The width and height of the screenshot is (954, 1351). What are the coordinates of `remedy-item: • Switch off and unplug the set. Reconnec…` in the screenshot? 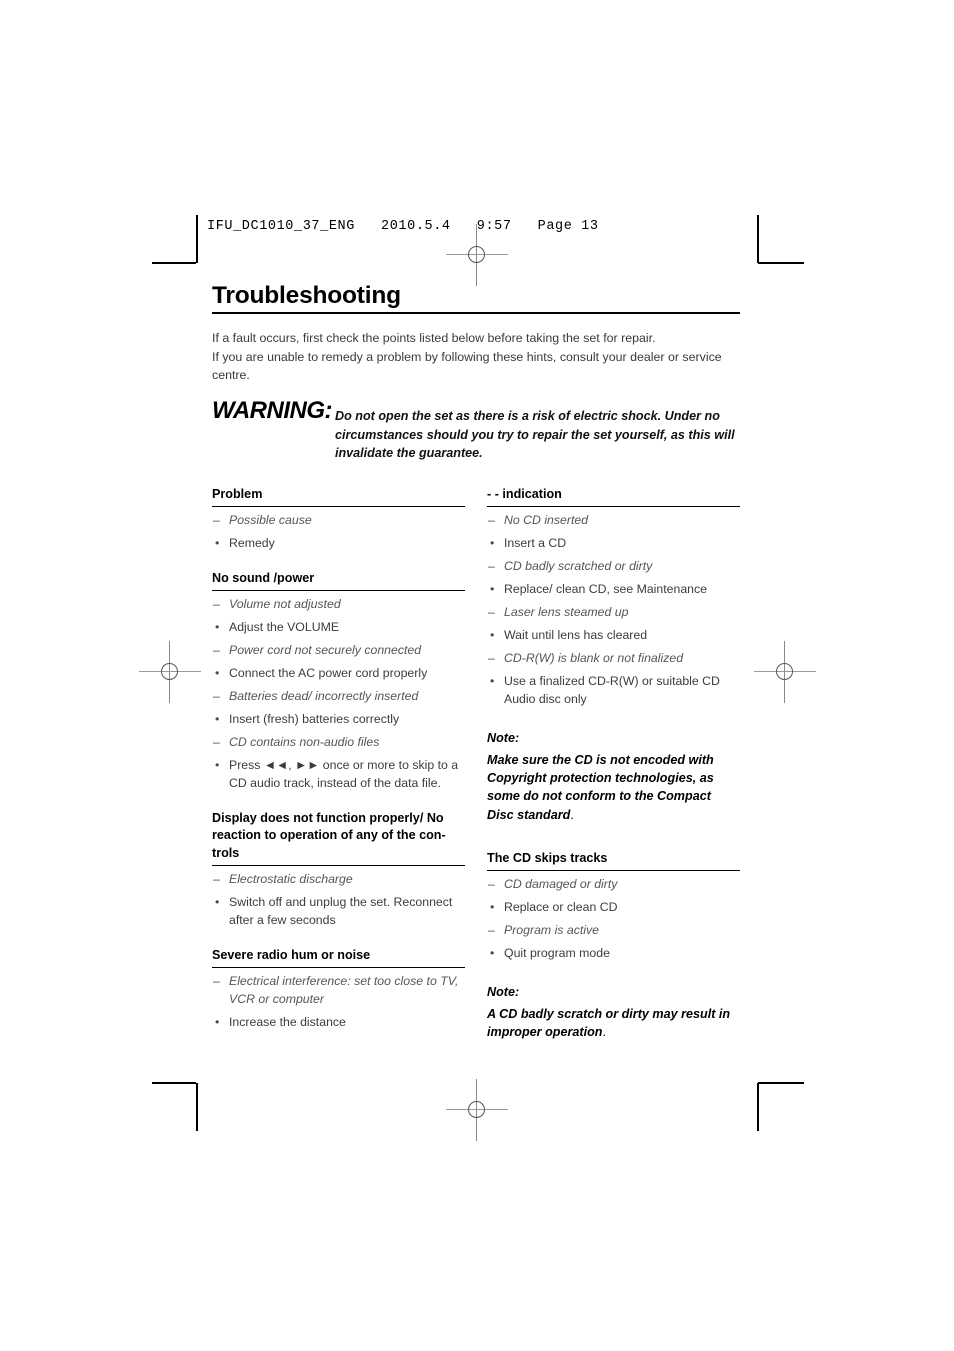 It's located at (338, 912).